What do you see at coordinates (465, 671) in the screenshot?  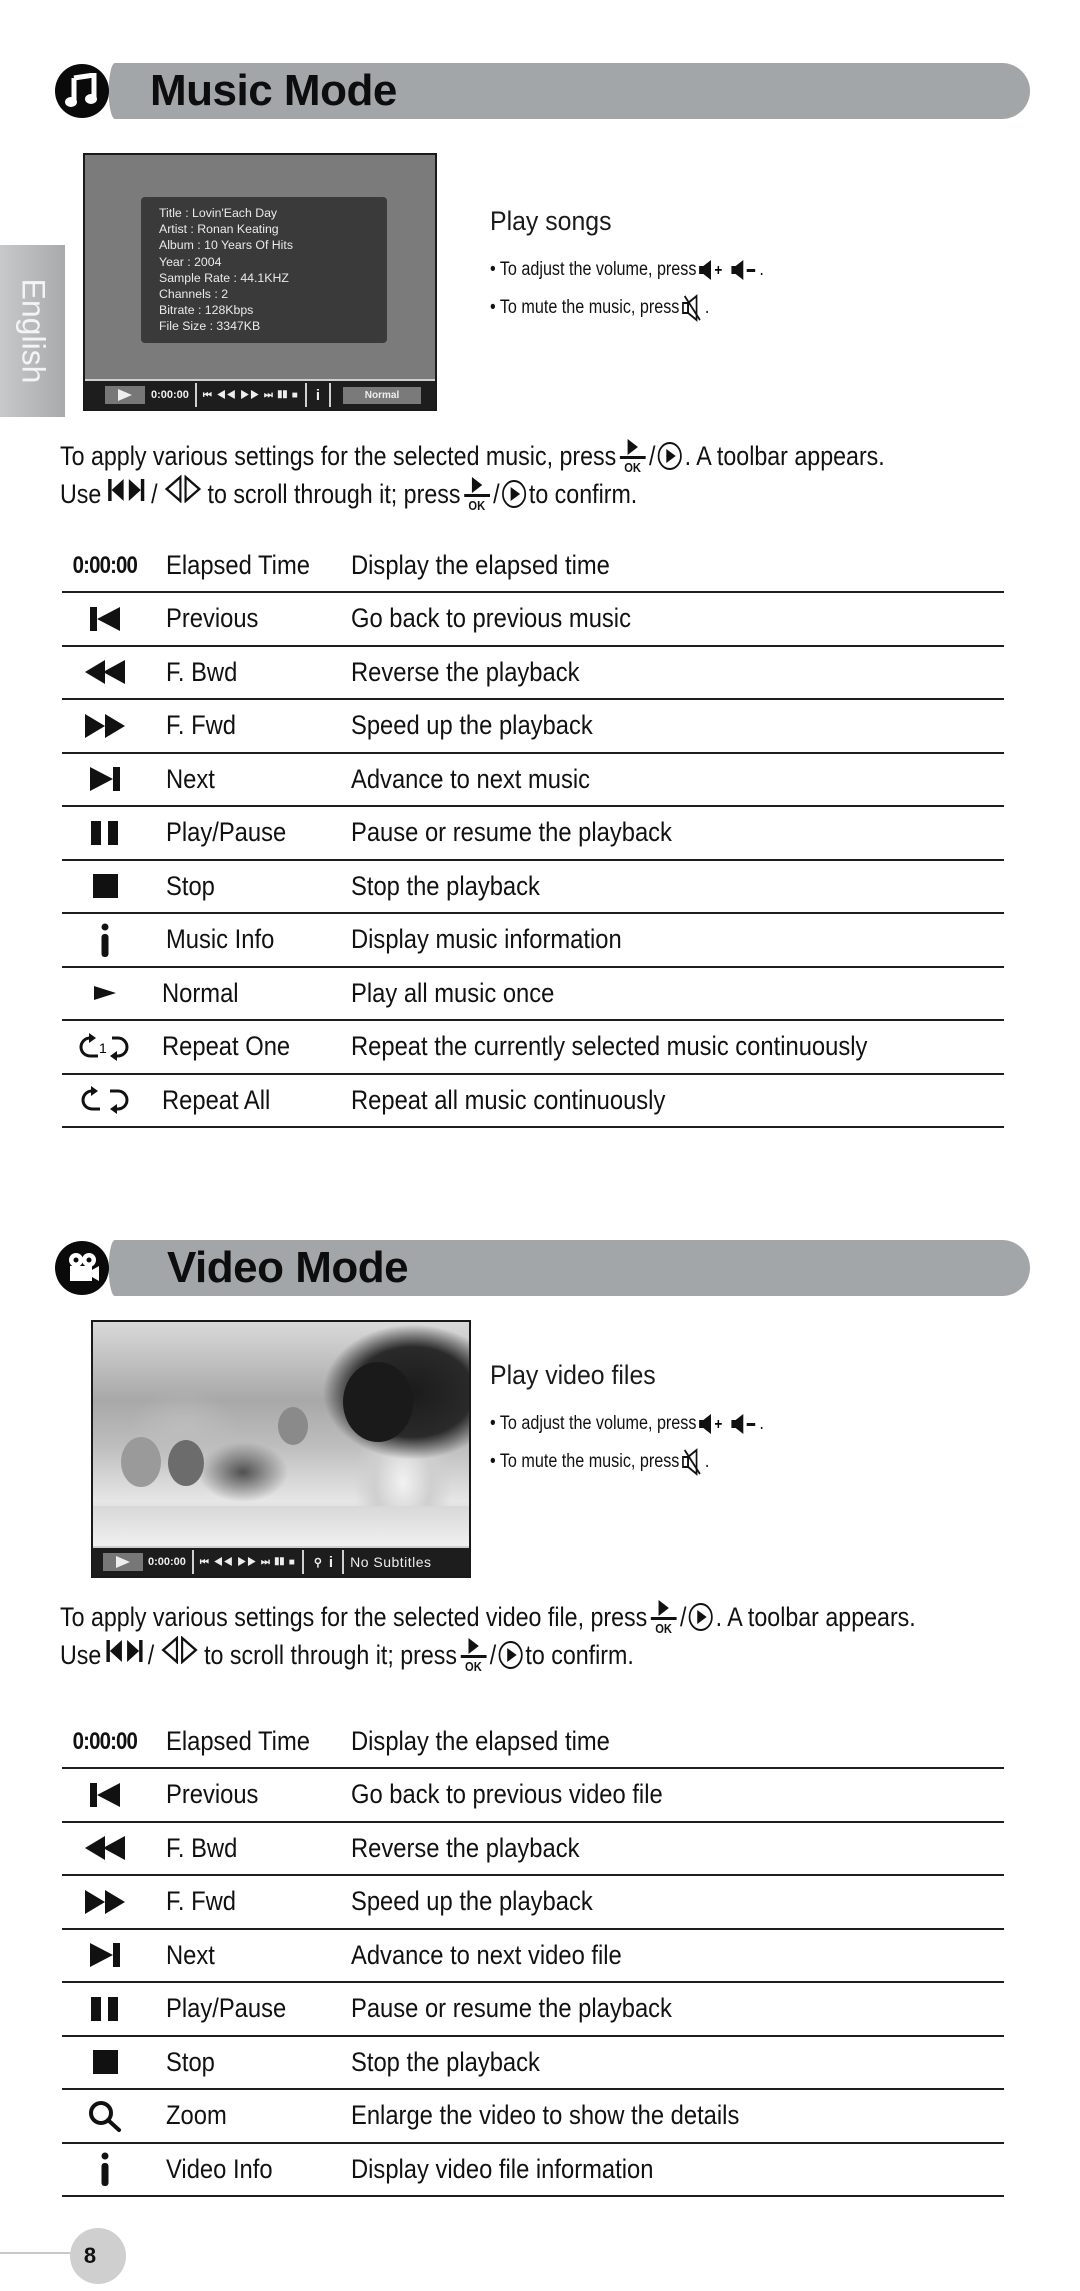 I see `function-description: Reverse the playback` at bounding box center [465, 671].